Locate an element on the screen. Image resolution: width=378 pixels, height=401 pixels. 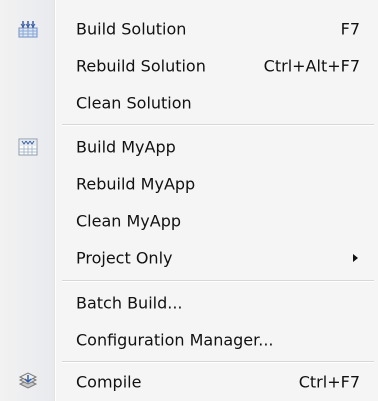
menu-item-label: Project Only is located at coordinates (124, 258).